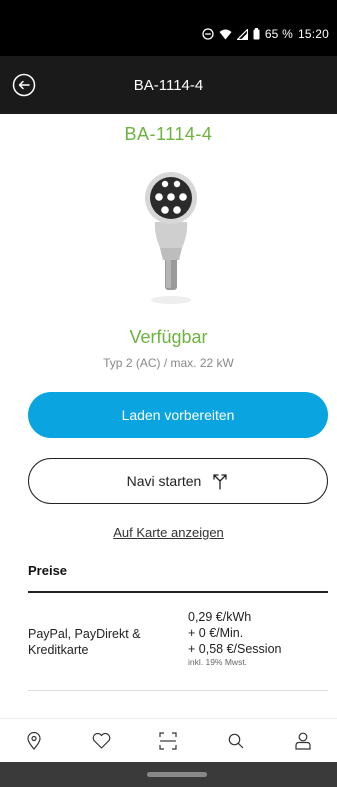 The width and height of the screenshot is (337, 787). Describe the element at coordinates (168, 363) in the screenshot. I see `connector-type: Typ 2 (AC) / max. 22 kW` at that location.